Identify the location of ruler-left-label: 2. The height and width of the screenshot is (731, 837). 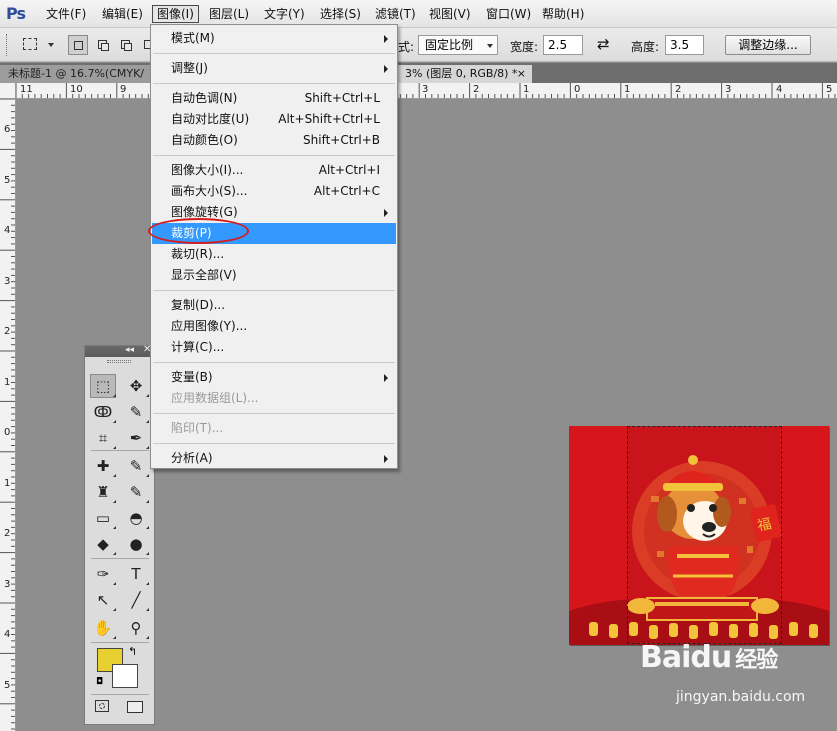
(7, 331).